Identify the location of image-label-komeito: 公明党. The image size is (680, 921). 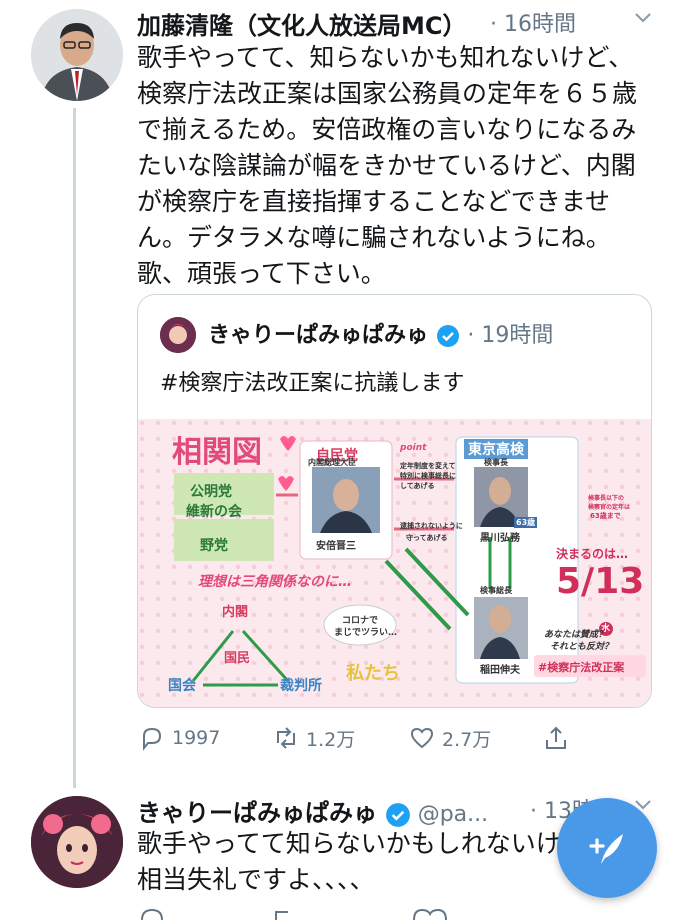
(211, 492).